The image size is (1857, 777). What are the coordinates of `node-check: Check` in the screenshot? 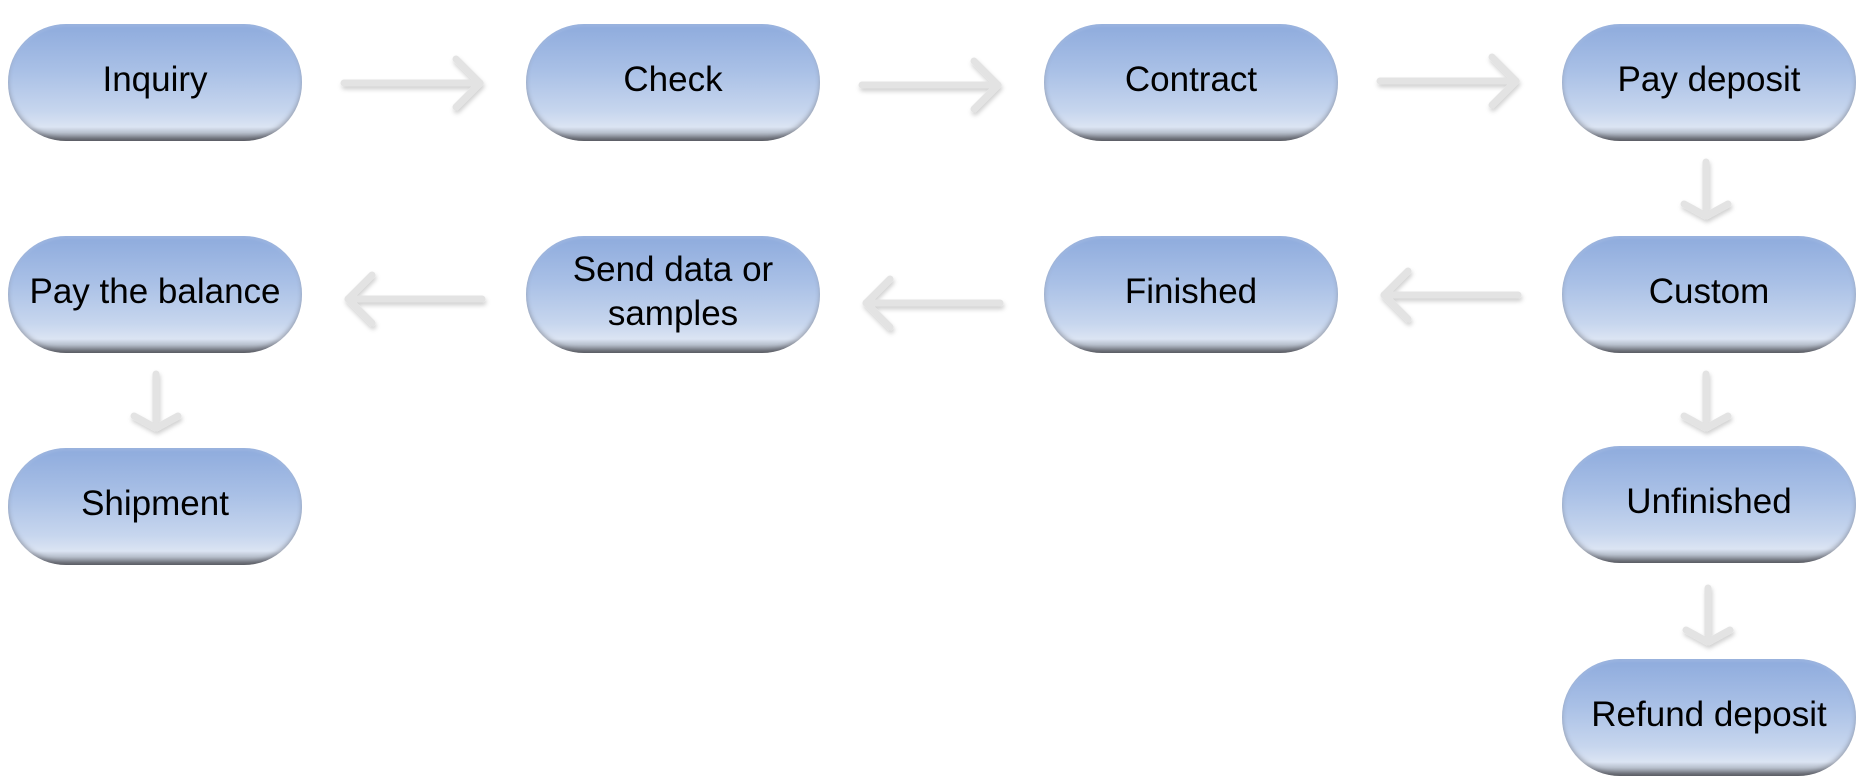 It's located at (673, 82).